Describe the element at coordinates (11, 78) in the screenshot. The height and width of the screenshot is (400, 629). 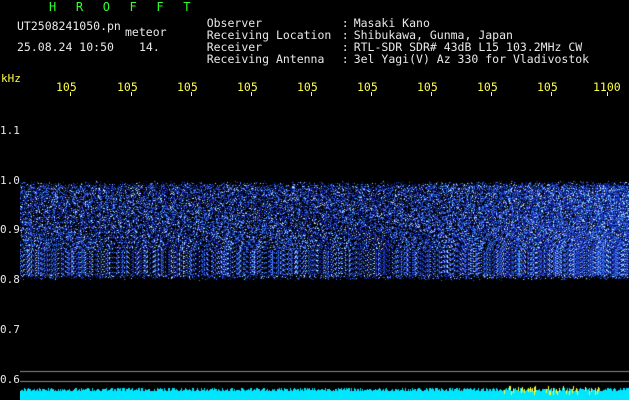
I see `y-unit-label: kHz` at that location.